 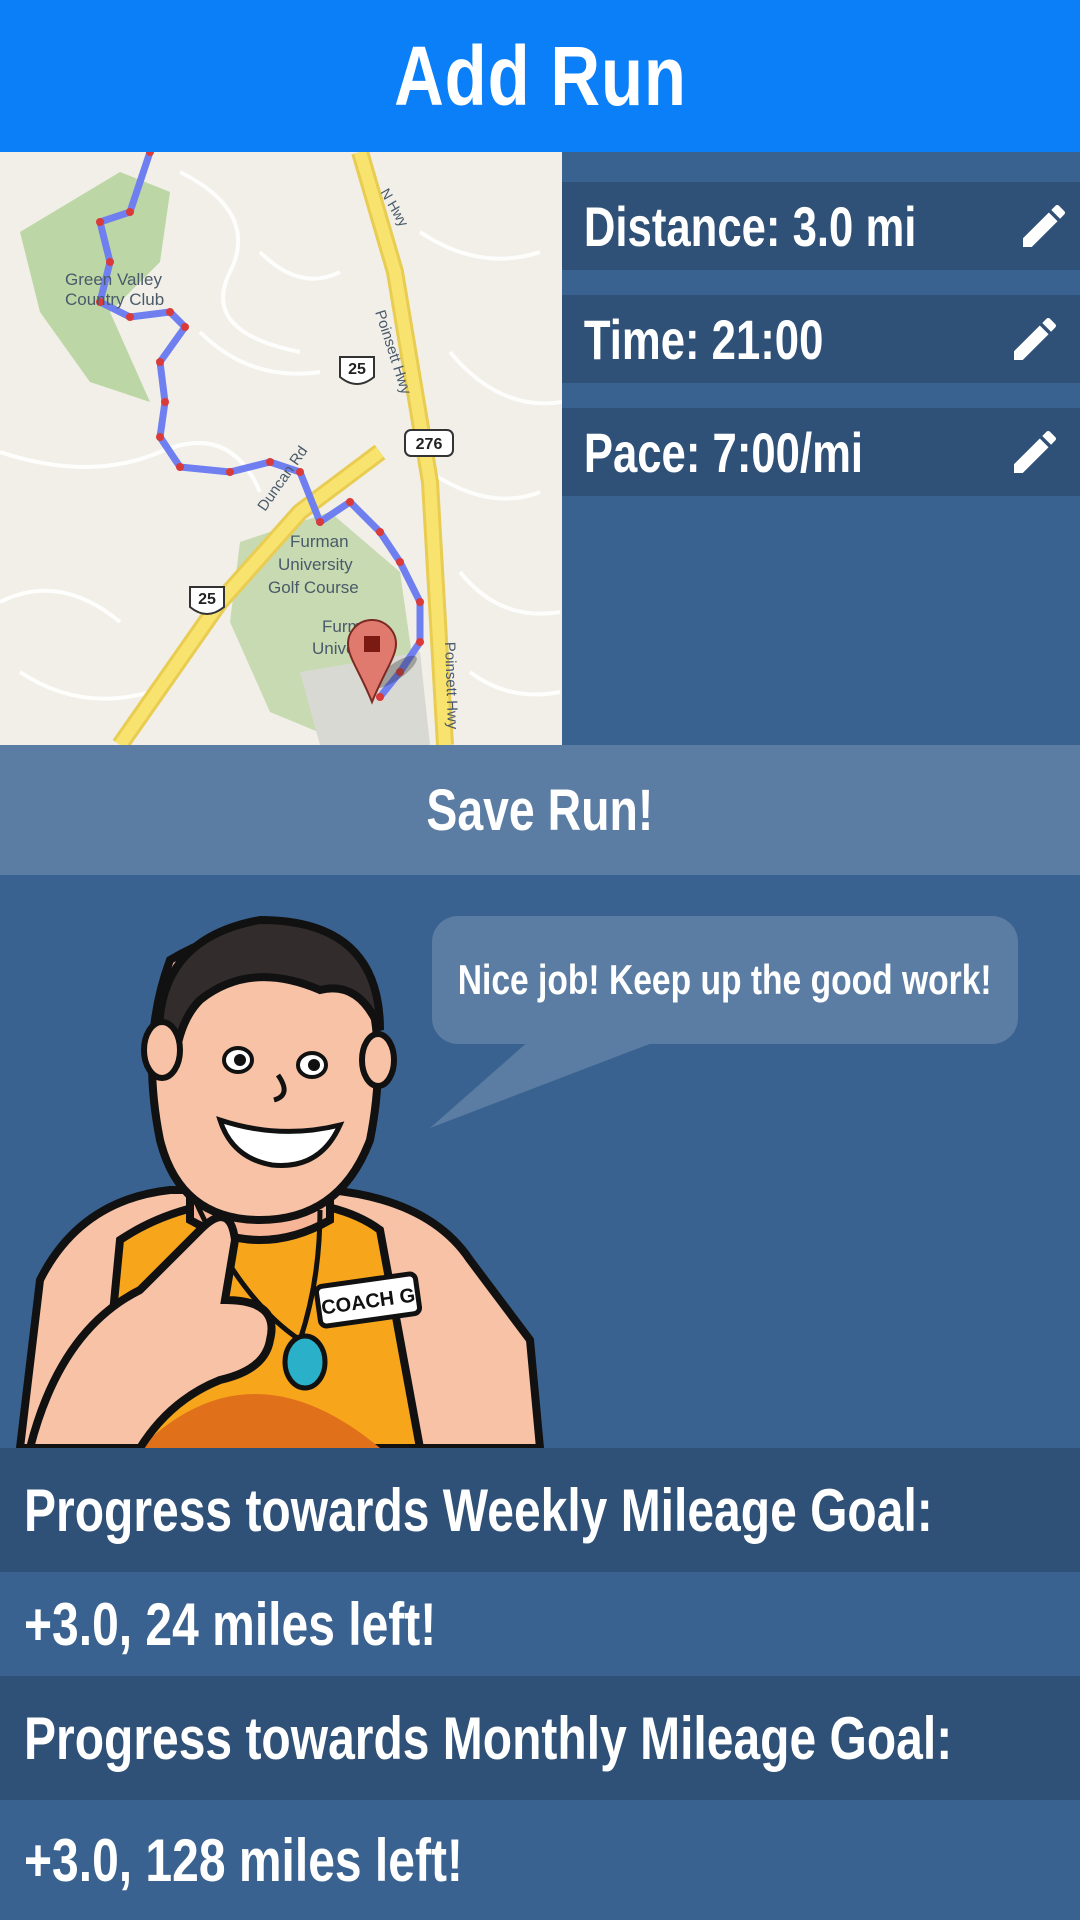 What do you see at coordinates (315, 564) in the screenshot?
I see `map-label-golf-2: University` at bounding box center [315, 564].